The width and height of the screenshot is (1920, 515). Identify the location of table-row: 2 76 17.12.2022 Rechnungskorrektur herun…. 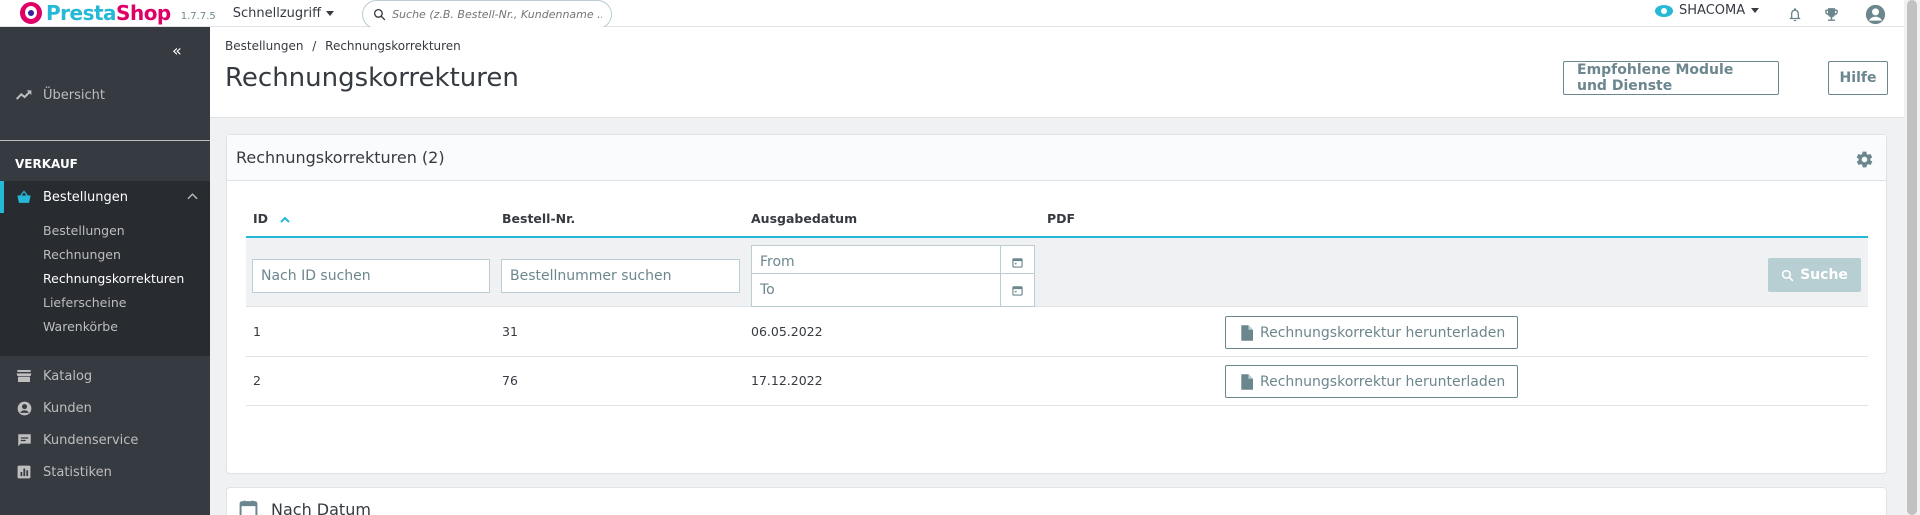
(1057, 381).